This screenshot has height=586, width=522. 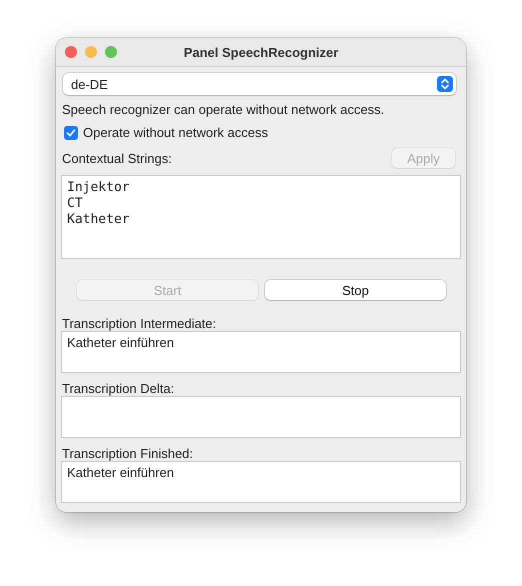 What do you see at coordinates (111, 52) in the screenshot?
I see `zoom-icon` at bounding box center [111, 52].